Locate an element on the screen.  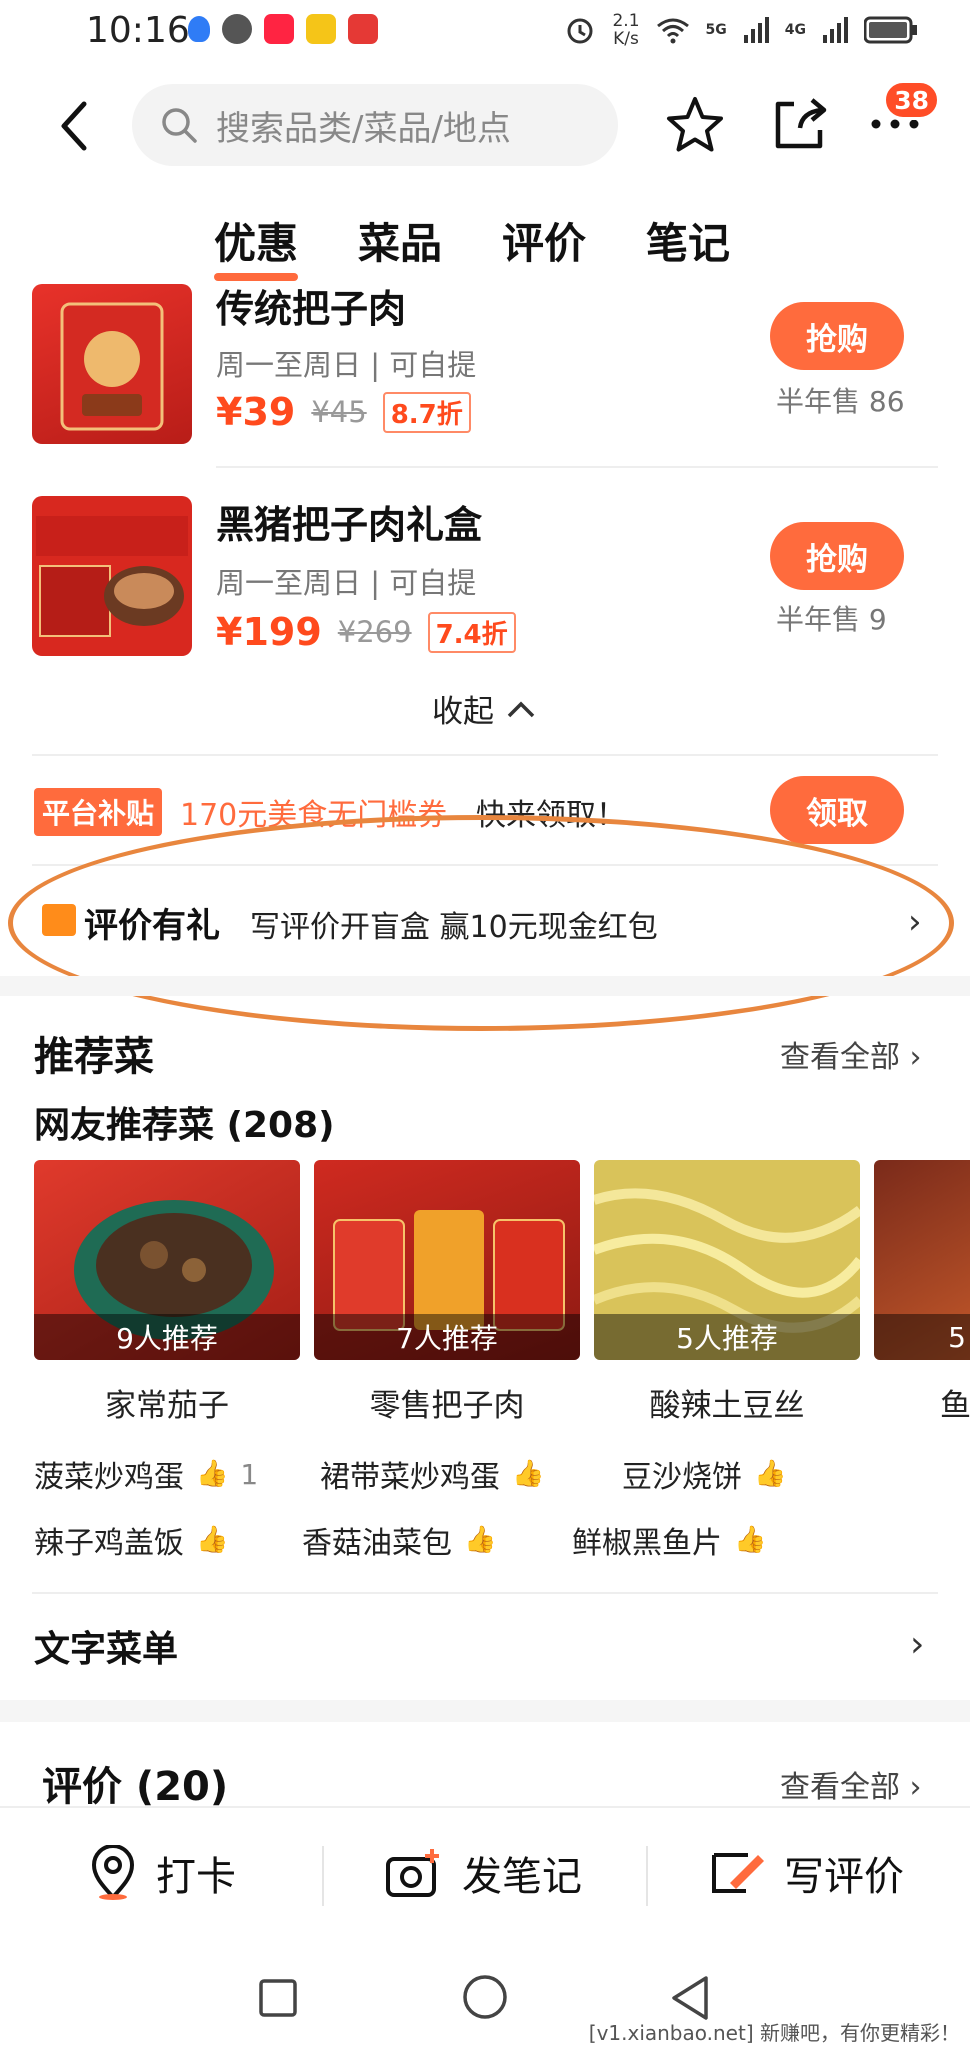
dish-name: 零售把子肉 is located at coordinates (447, 1402).